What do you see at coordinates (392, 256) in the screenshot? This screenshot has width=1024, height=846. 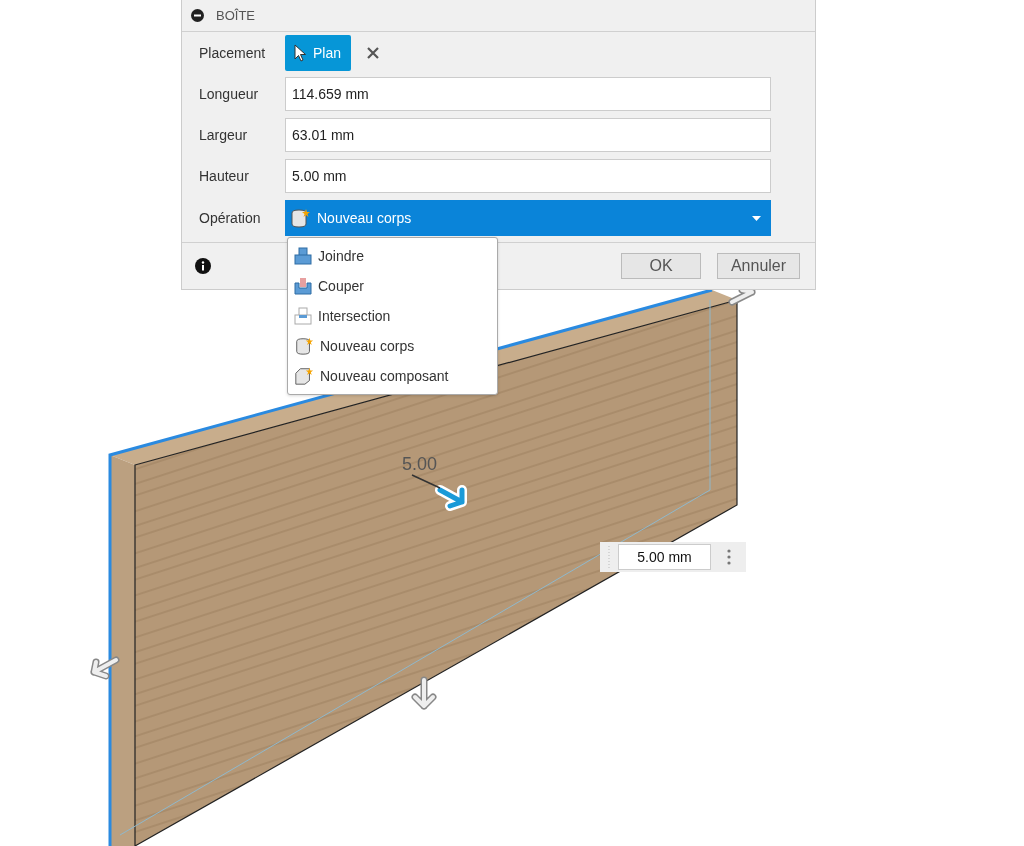 I see `menu-item: Joindre` at bounding box center [392, 256].